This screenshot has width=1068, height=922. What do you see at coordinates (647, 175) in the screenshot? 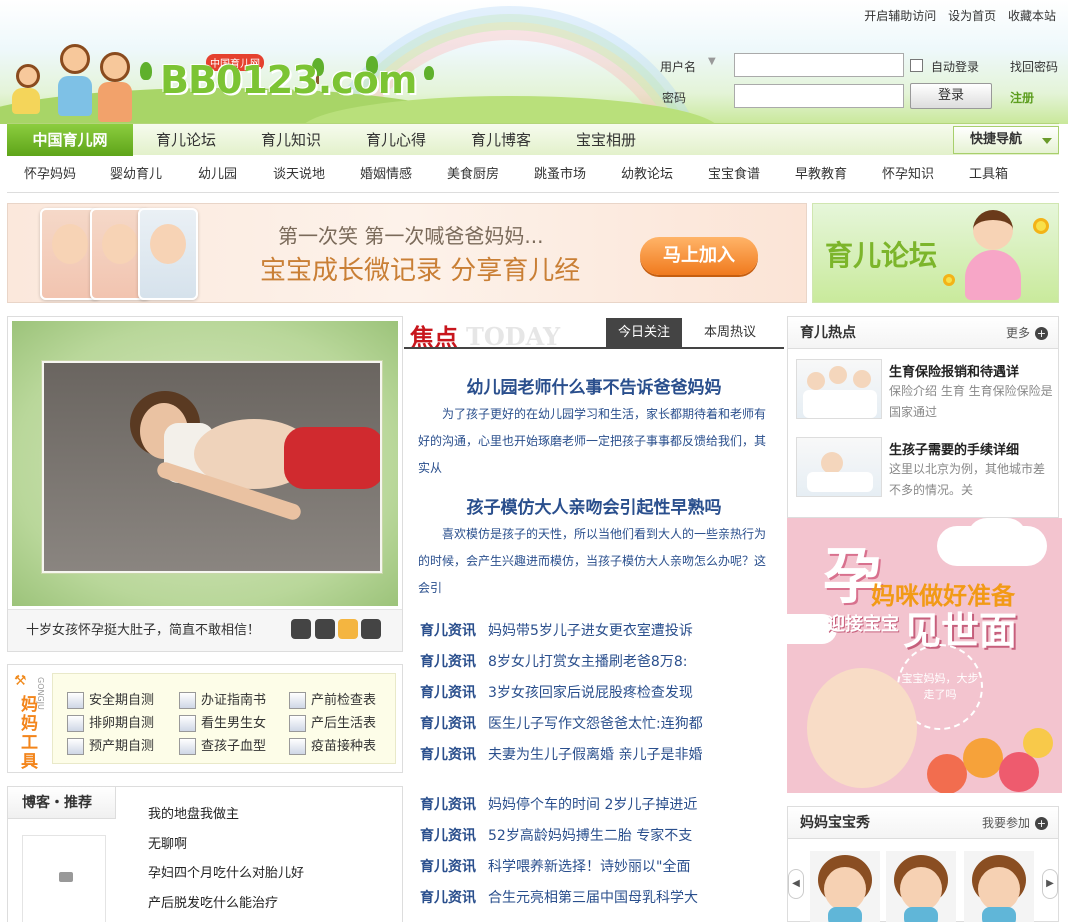
I see `subnav-item: 幼教论坛` at bounding box center [647, 175].